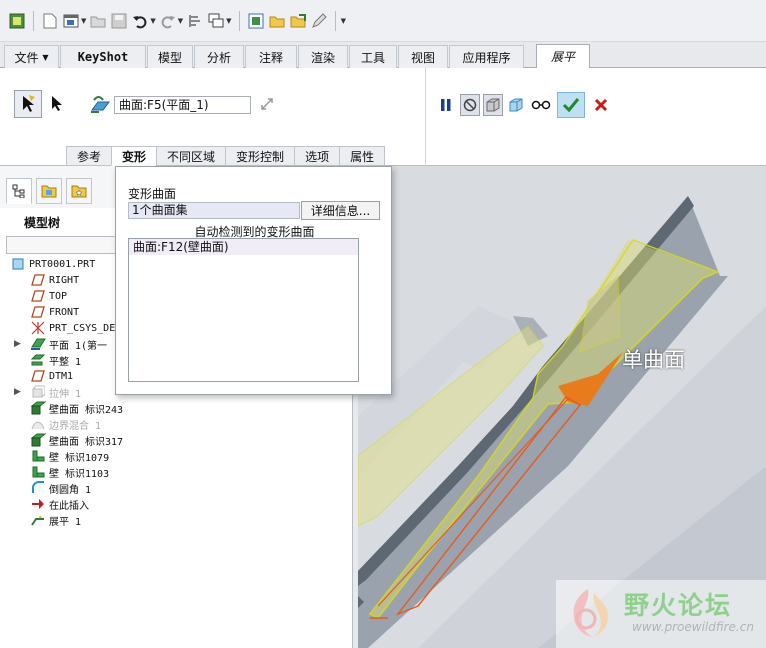 The height and width of the screenshot is (648, 766). Describe the element at coordinates (55, 520) in the screenshot. I see `tree-item: 展平 1` at that location.